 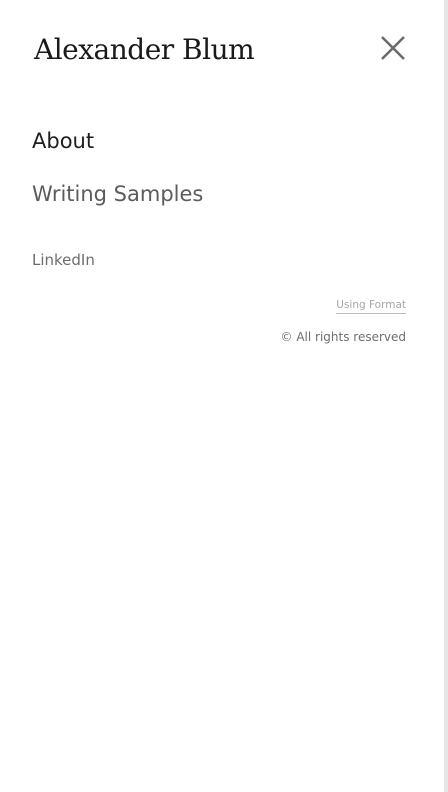 I want to click on close-icon, so click(x=393, y=48).